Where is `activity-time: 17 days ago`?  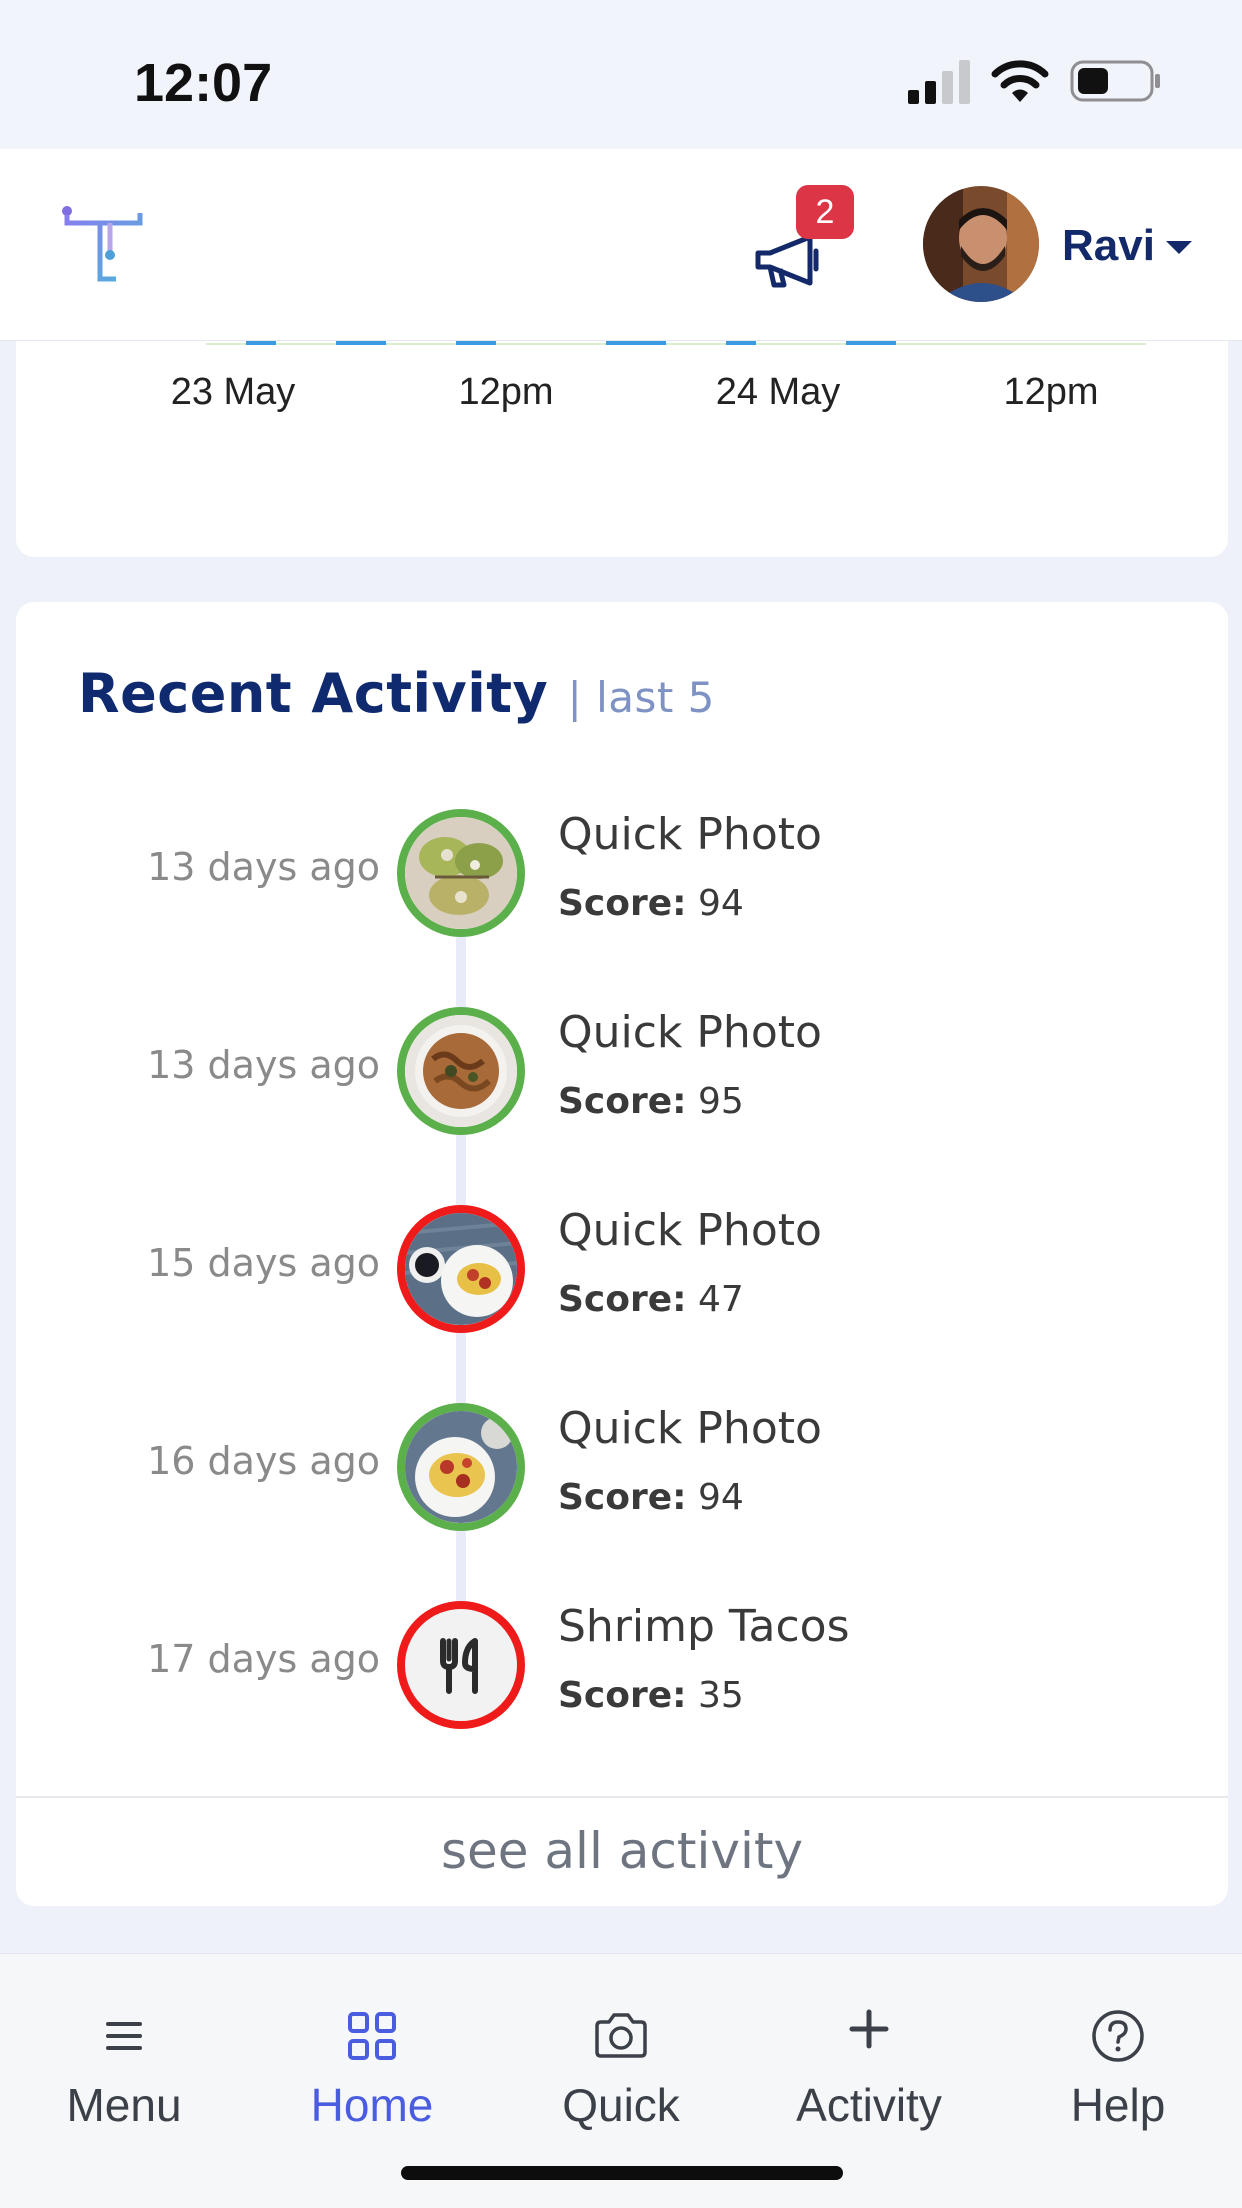
activity-time: 17 days ago is located at coordinates (263, 1659).